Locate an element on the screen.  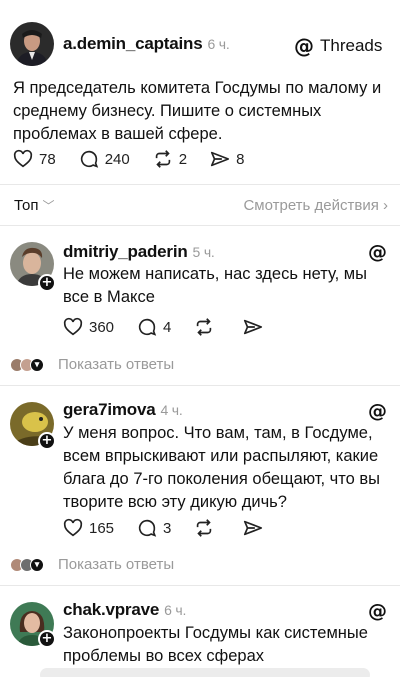
repost-count: 2 is located at coordinates (183, 159).